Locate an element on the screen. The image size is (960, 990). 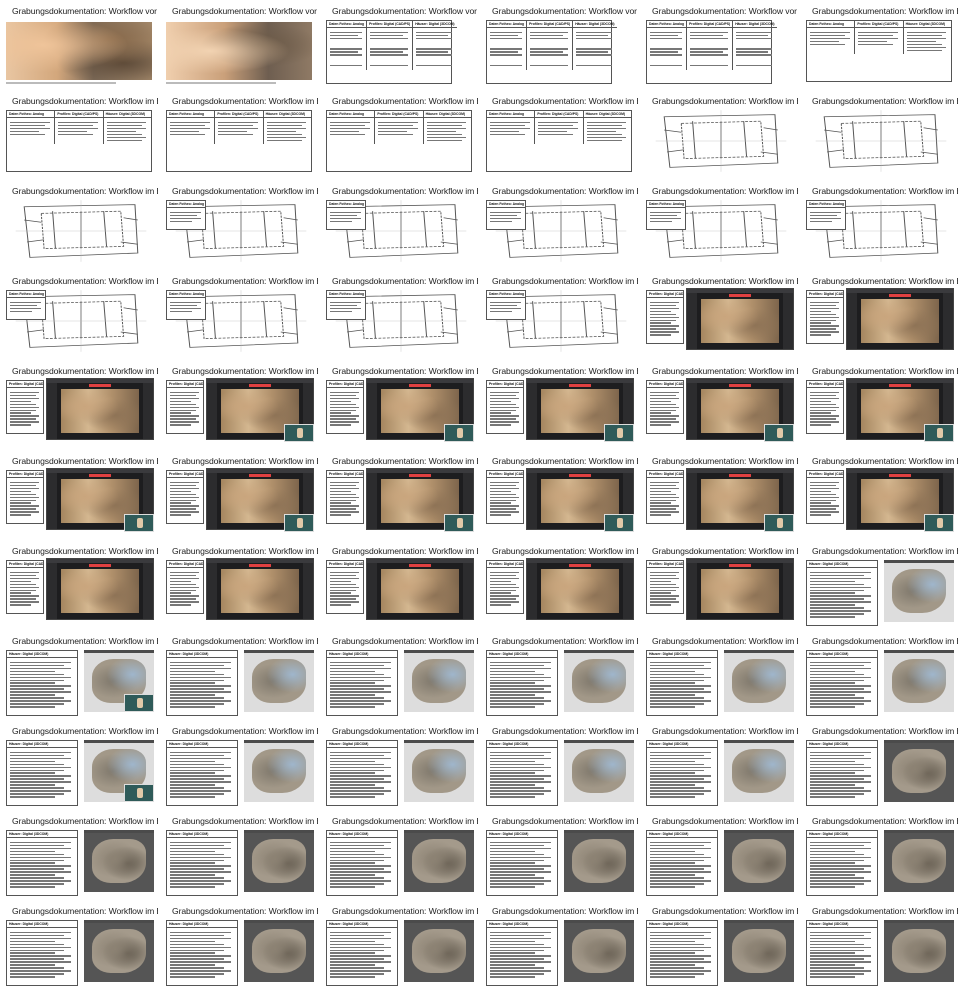
box-header: Profilen: Digital (CAD/PS) is located at coordinates (879, 24).